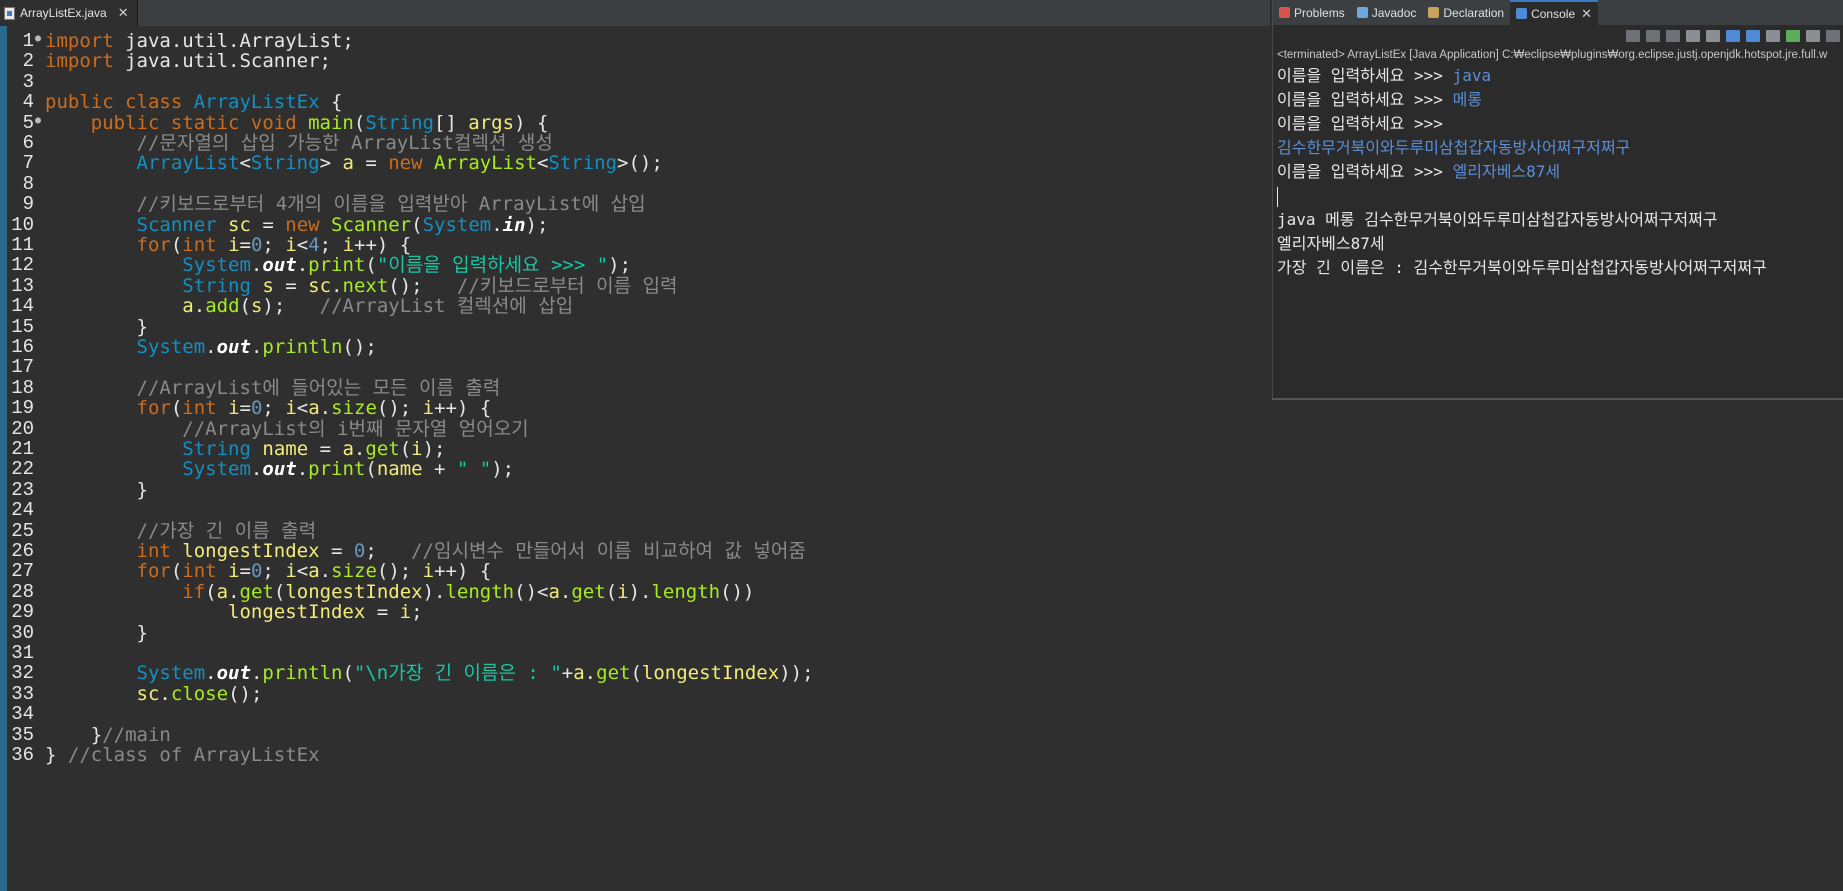 This screenshot has height=891, width=1843. Describe the element at coordinates (1380, 99) in the screenshot. I see `console-line: 이름을 입력하세요 >>> 메롱` at that location.